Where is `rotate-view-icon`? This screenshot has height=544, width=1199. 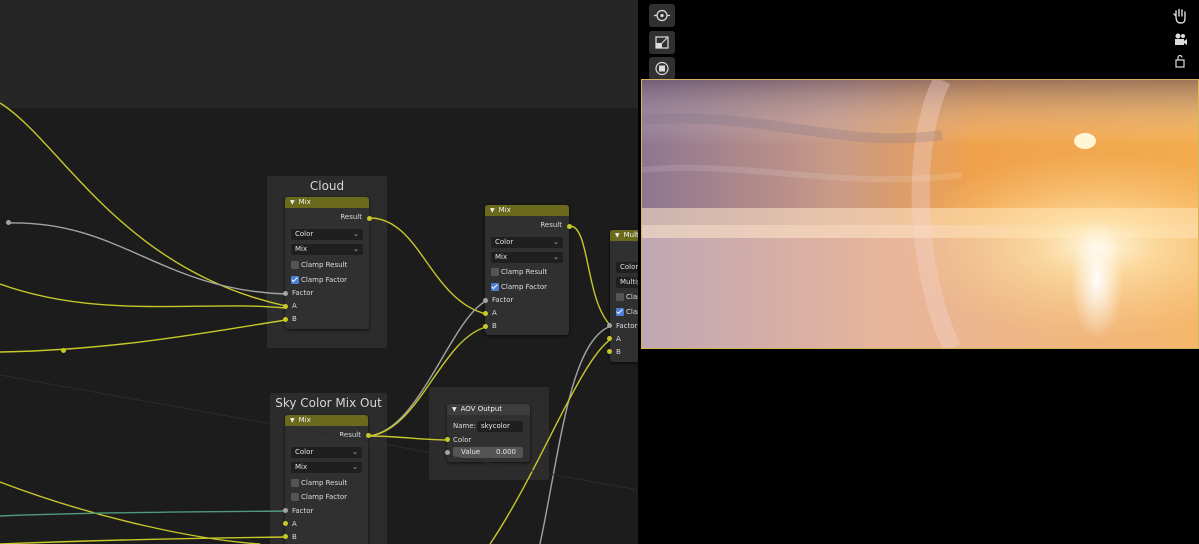 rotate-view-icon is located at coordinates (662, 15).